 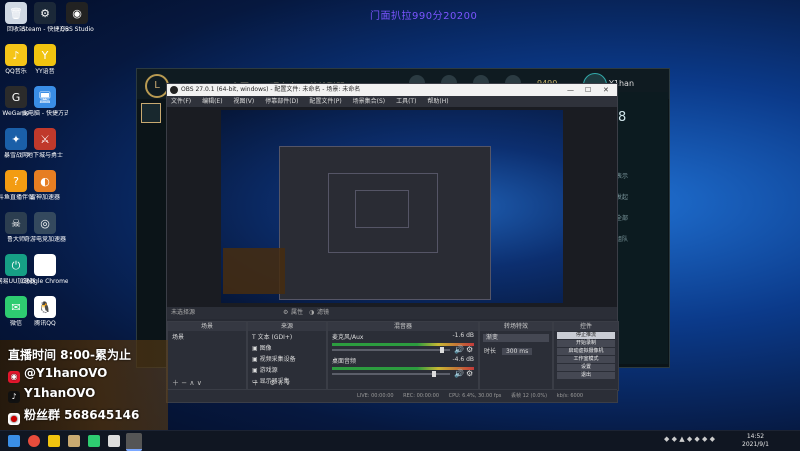 What do you see at coordinates (45, 227) in the screenshot?
I see `desktop-icon: ◎ 奇游电竞加速器` at bounding box center [45, 227].